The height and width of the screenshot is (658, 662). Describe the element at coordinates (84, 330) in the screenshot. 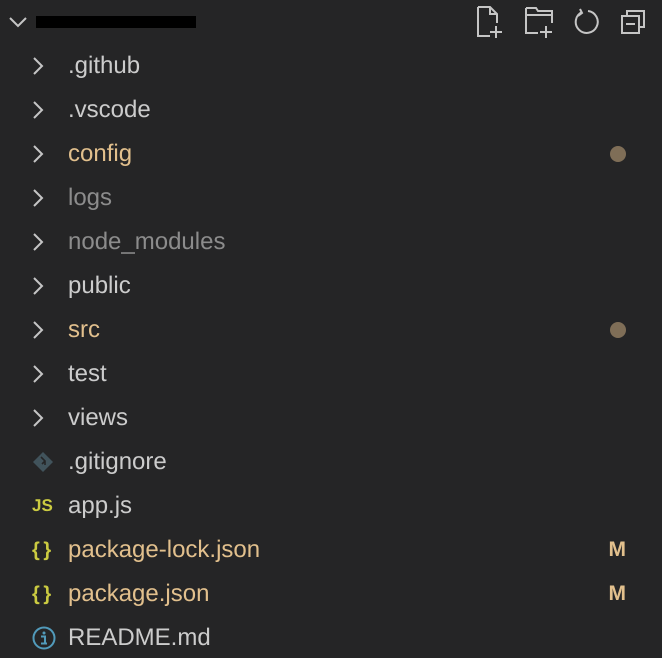

I see `item-name: src` at that location.